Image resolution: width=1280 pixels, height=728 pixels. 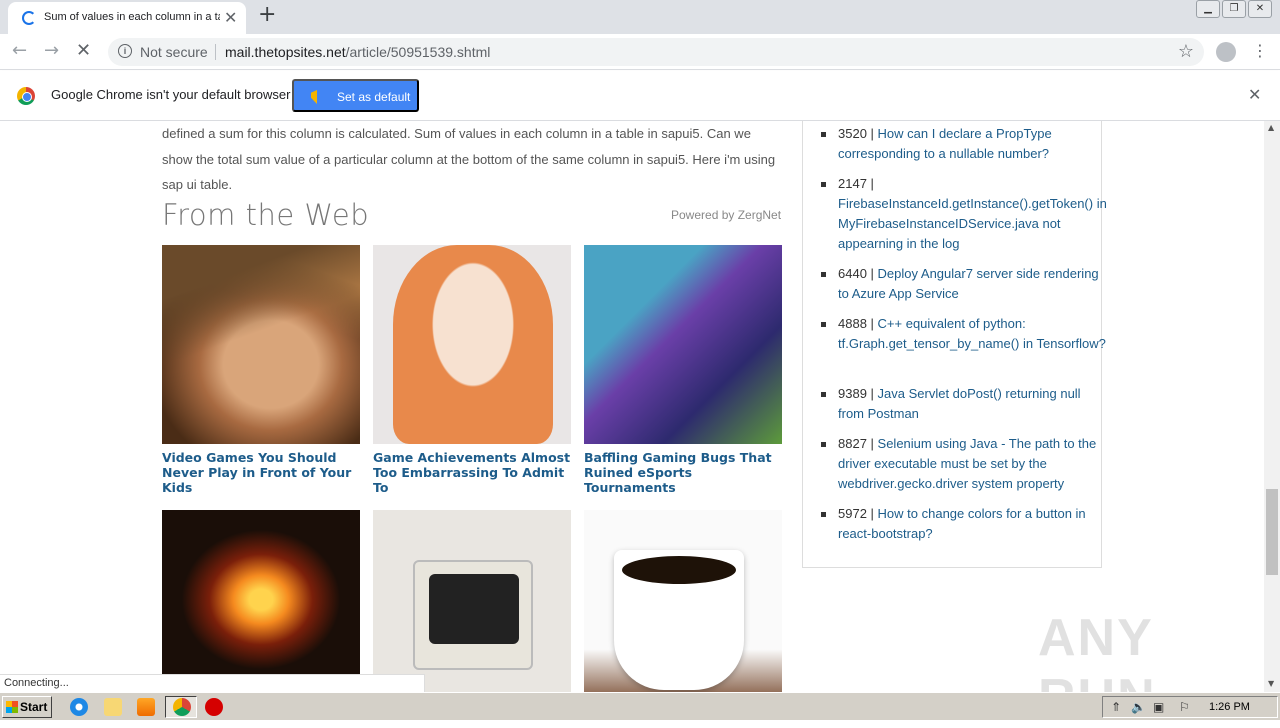 I want to click on tab-title: Sum of values in each column in a ta, so click(x=132, y=17).